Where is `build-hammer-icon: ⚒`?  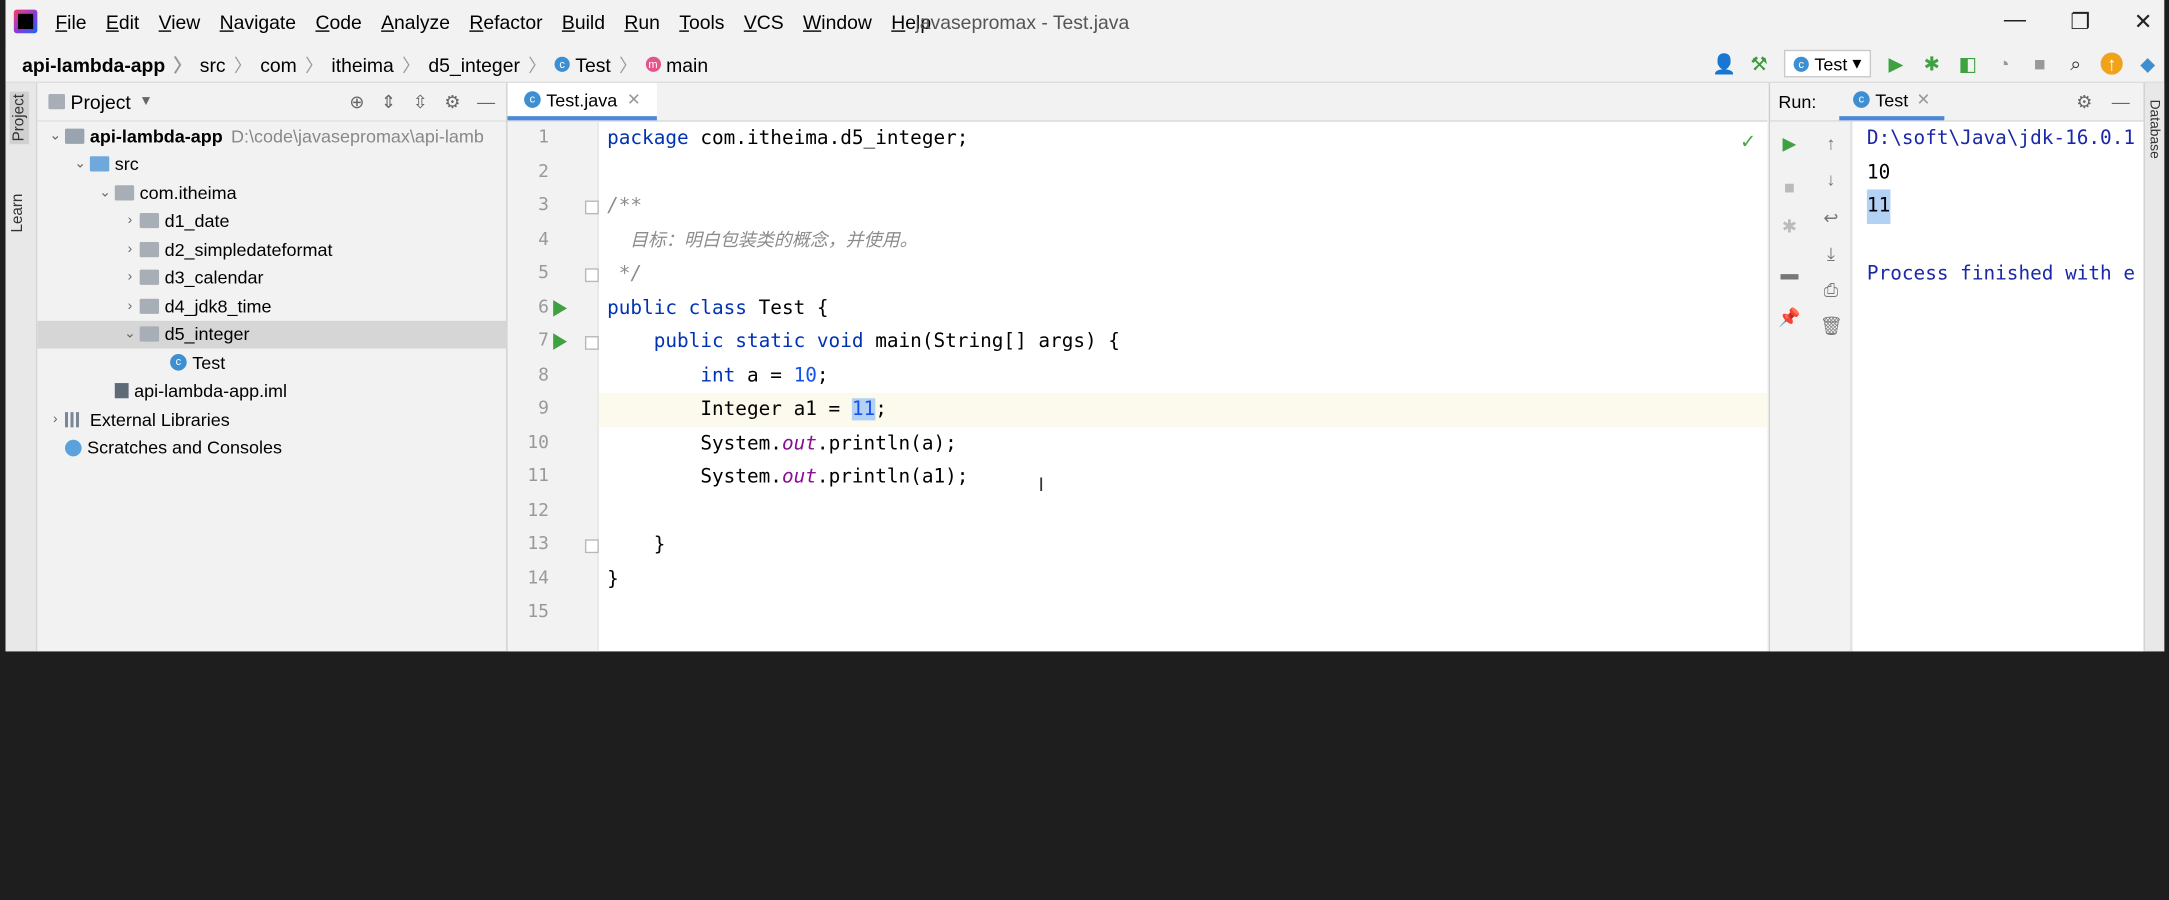
build-hammer-icon: ⚒ is located at coordinates (1759, 64).